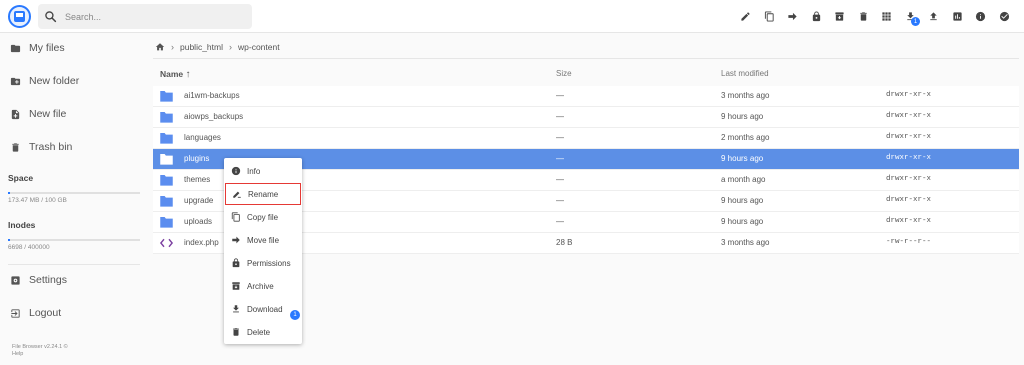  I want to click on file-name: uploads, so click(198, 221).